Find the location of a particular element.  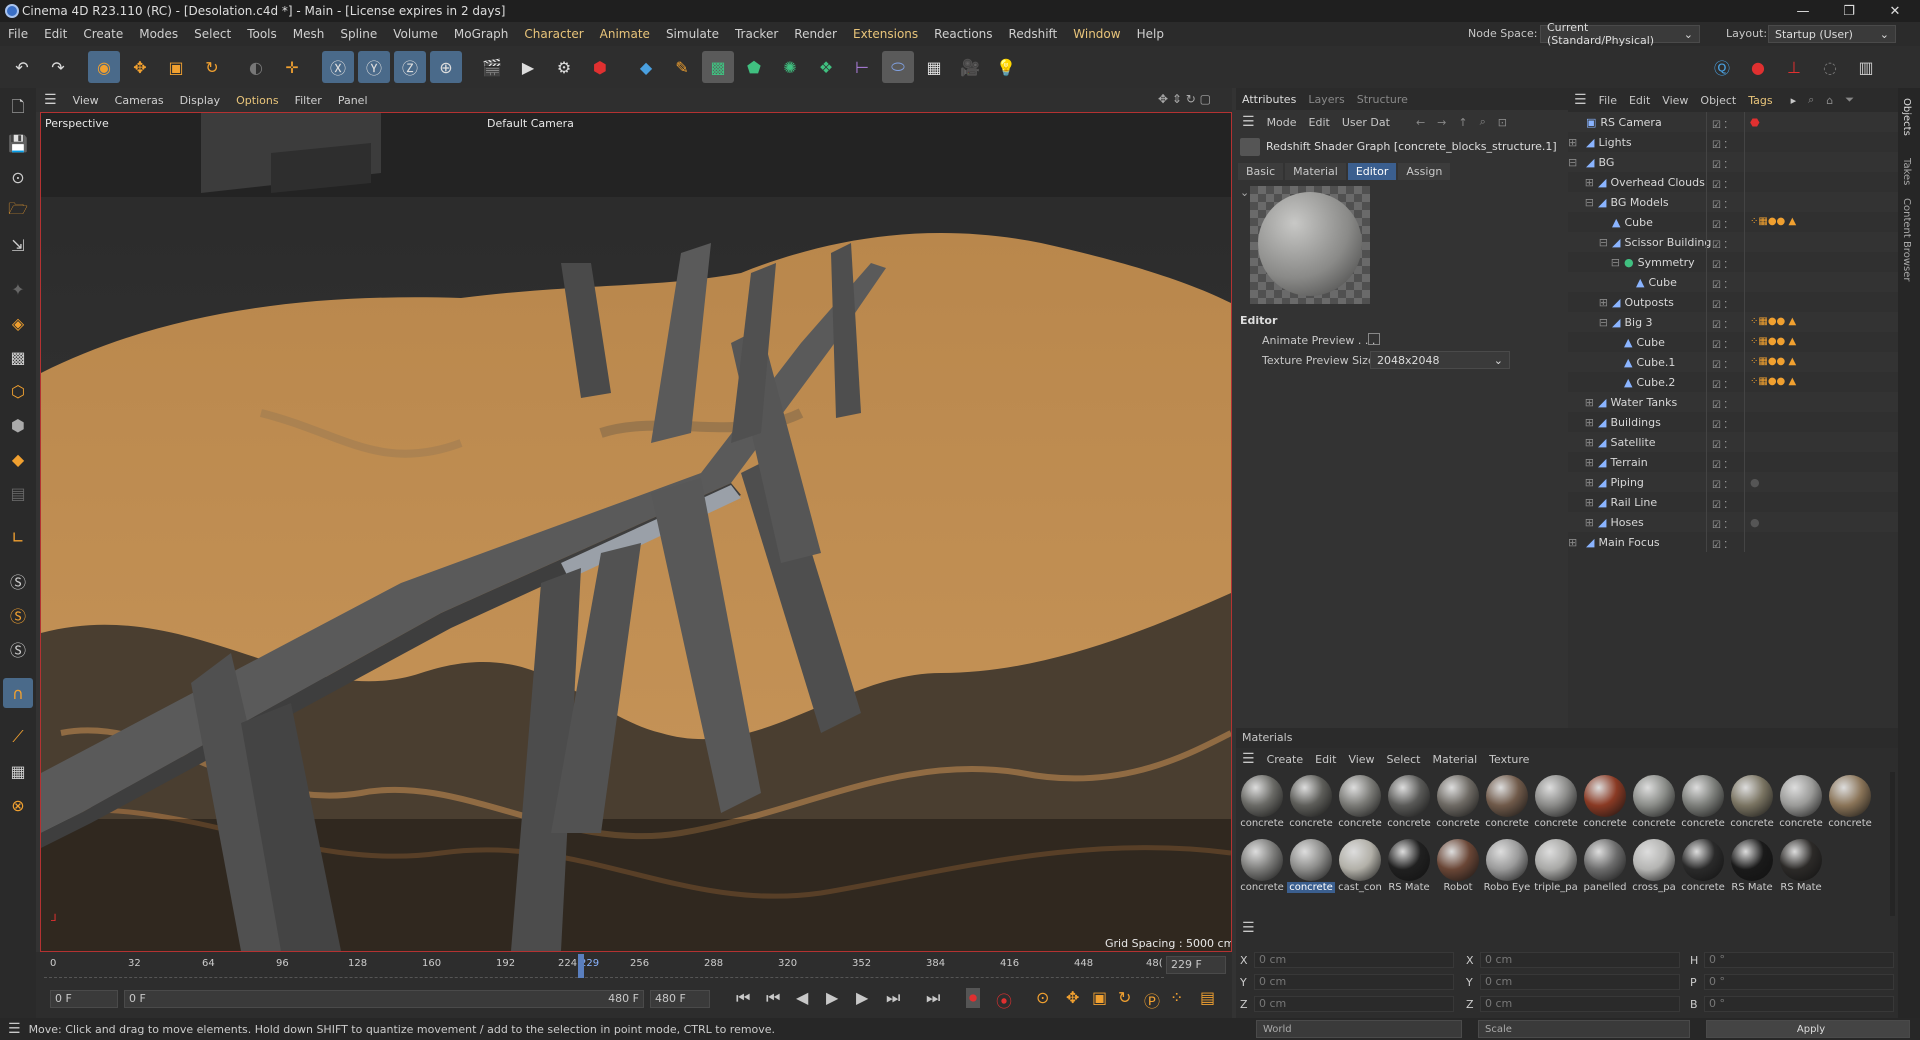

parameter-key-icon: Ⓟ is located at coordinates (1152, 1000).